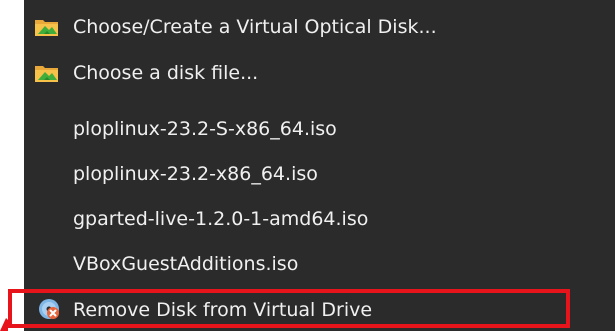 The width and height of the screenshot is (615, 331). I want to click on menu-item-remove-disk: Remove Disk from Virtual Drive, so click(319, 309).